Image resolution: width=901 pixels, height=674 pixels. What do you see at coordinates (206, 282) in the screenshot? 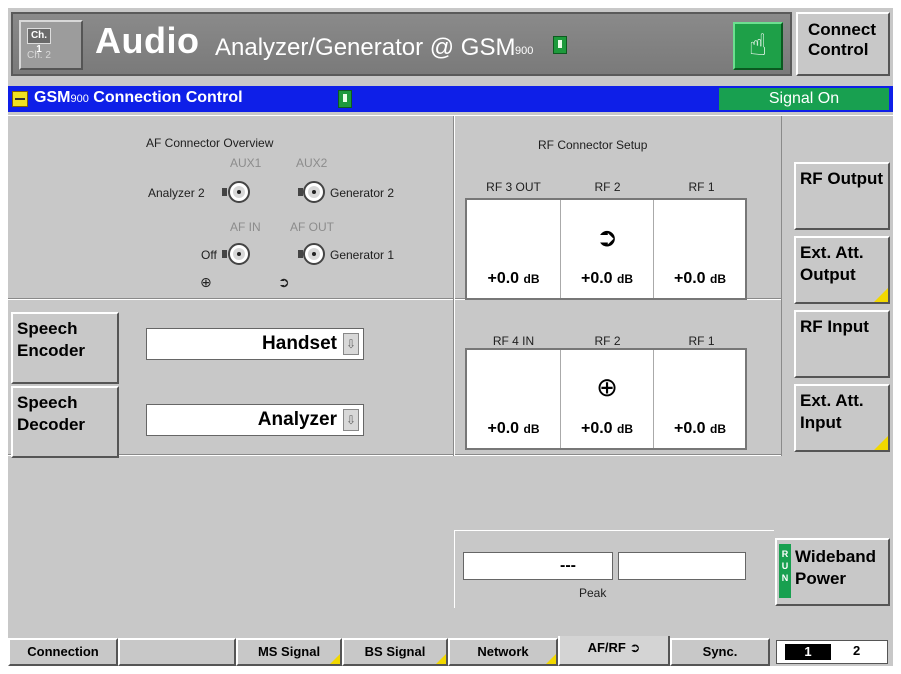
I see `input-arrow-icon: ⊕` at bounding box center [206, 282].